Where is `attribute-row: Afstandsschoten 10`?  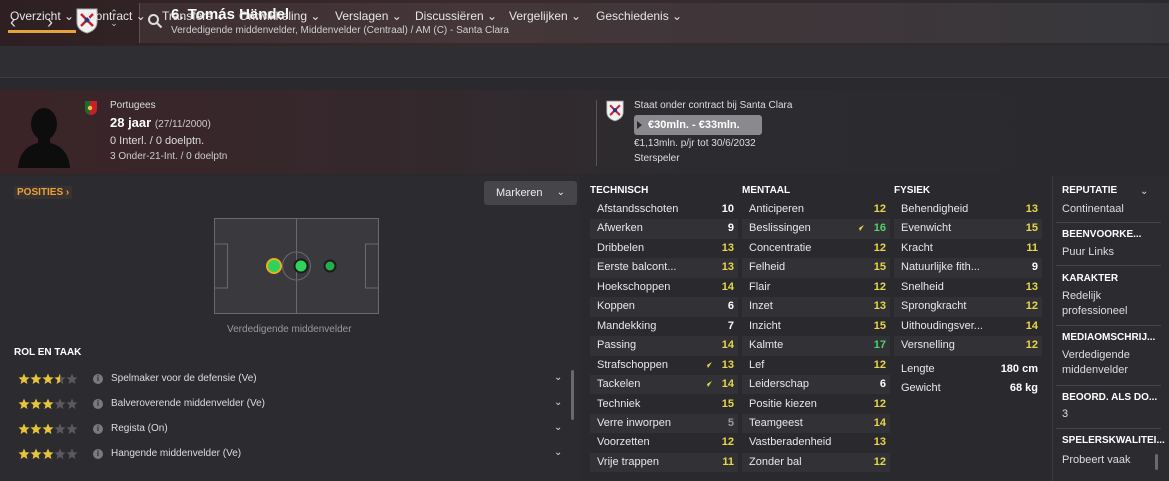 attribute-row: Afstandsschoten 10 is located at coordinates (664, 209).